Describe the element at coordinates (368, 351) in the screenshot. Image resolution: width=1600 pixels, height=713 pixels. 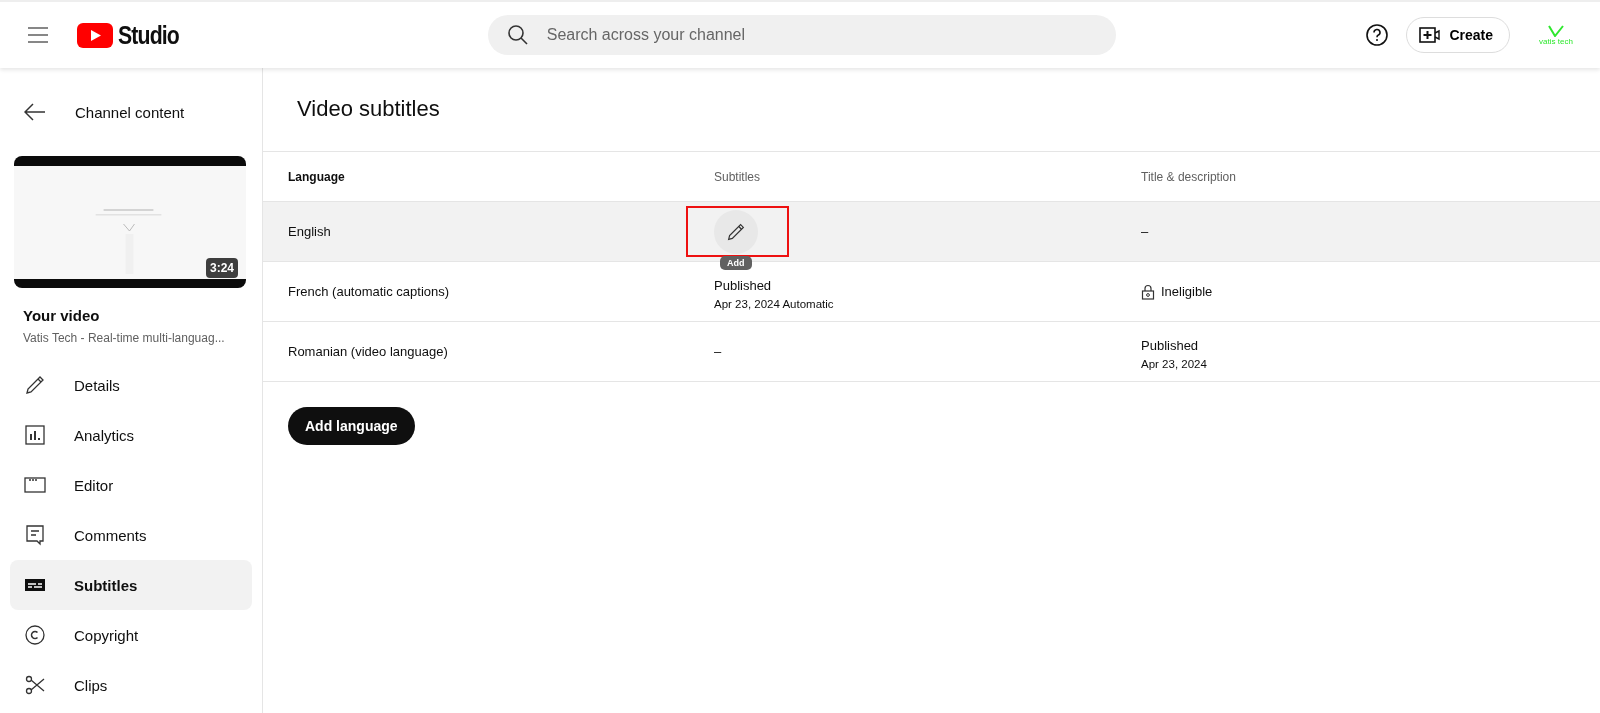
I see `language-cell: Romanian (video language)` at that location.